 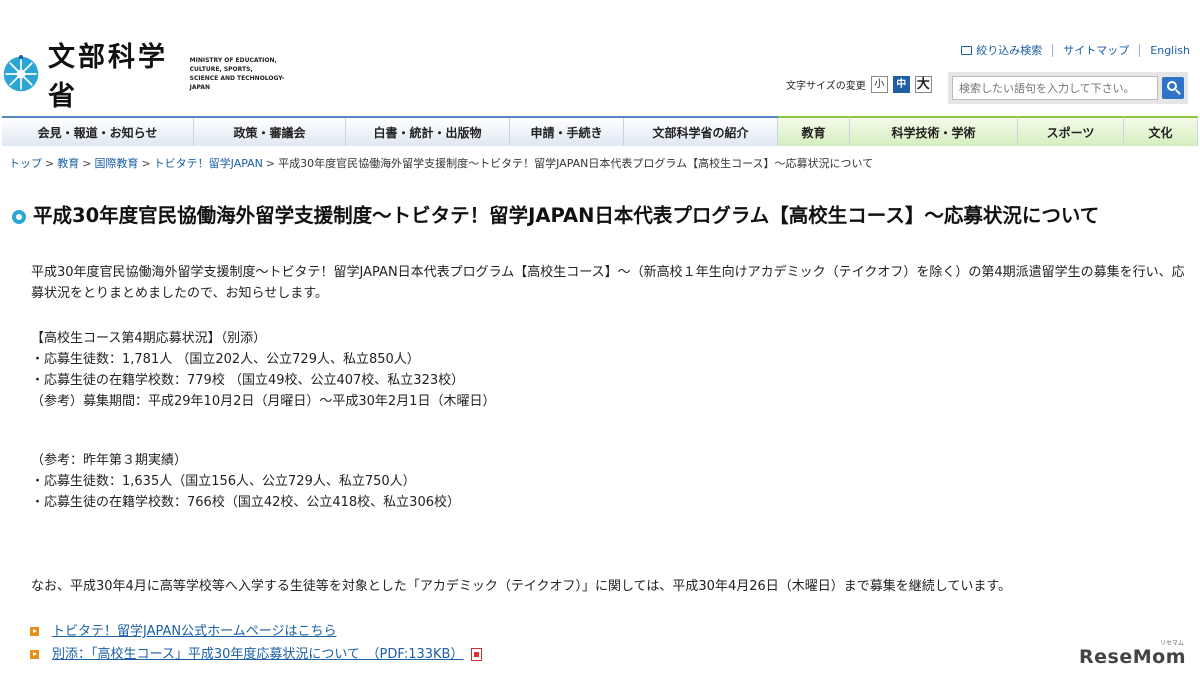 I want to click on search-button, so click(x=1173, y=88).